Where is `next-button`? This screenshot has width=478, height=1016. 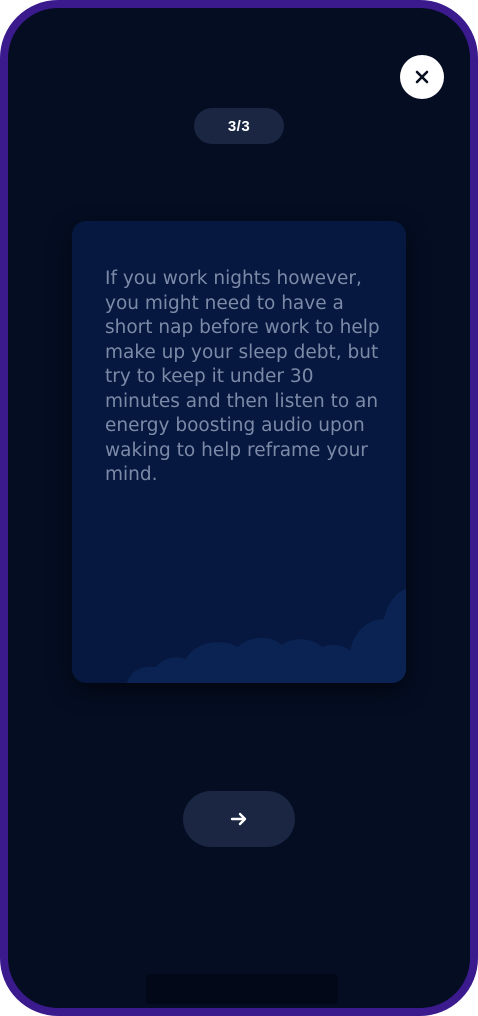 next-button is located at coordinates (239, 819).